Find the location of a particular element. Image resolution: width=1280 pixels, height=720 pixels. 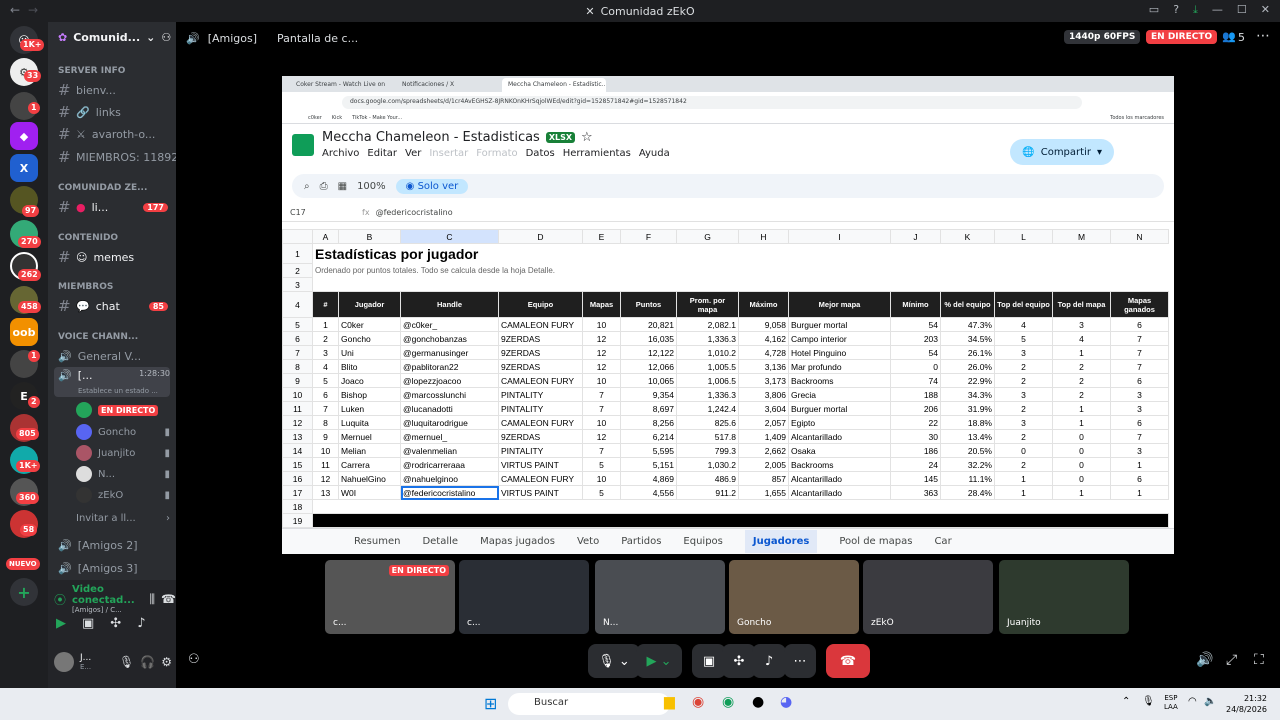

table-header-cell: Top del equipo is located at coordinates (1023, 304).